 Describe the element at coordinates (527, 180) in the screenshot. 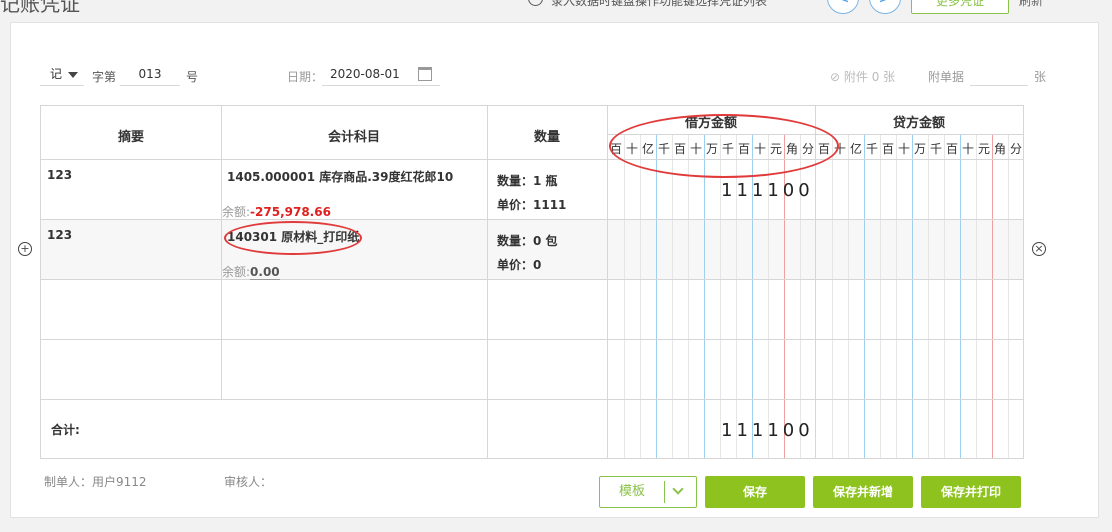

I see `row1-qty: 数量：1 瓶` at that location.